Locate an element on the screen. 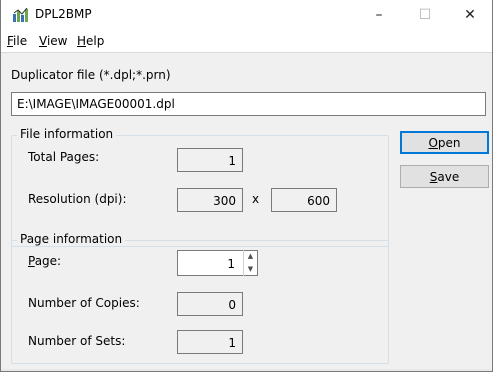 This screenshot has height=372, width=493. page-label-accel: P is located at coordinates (31, 261).